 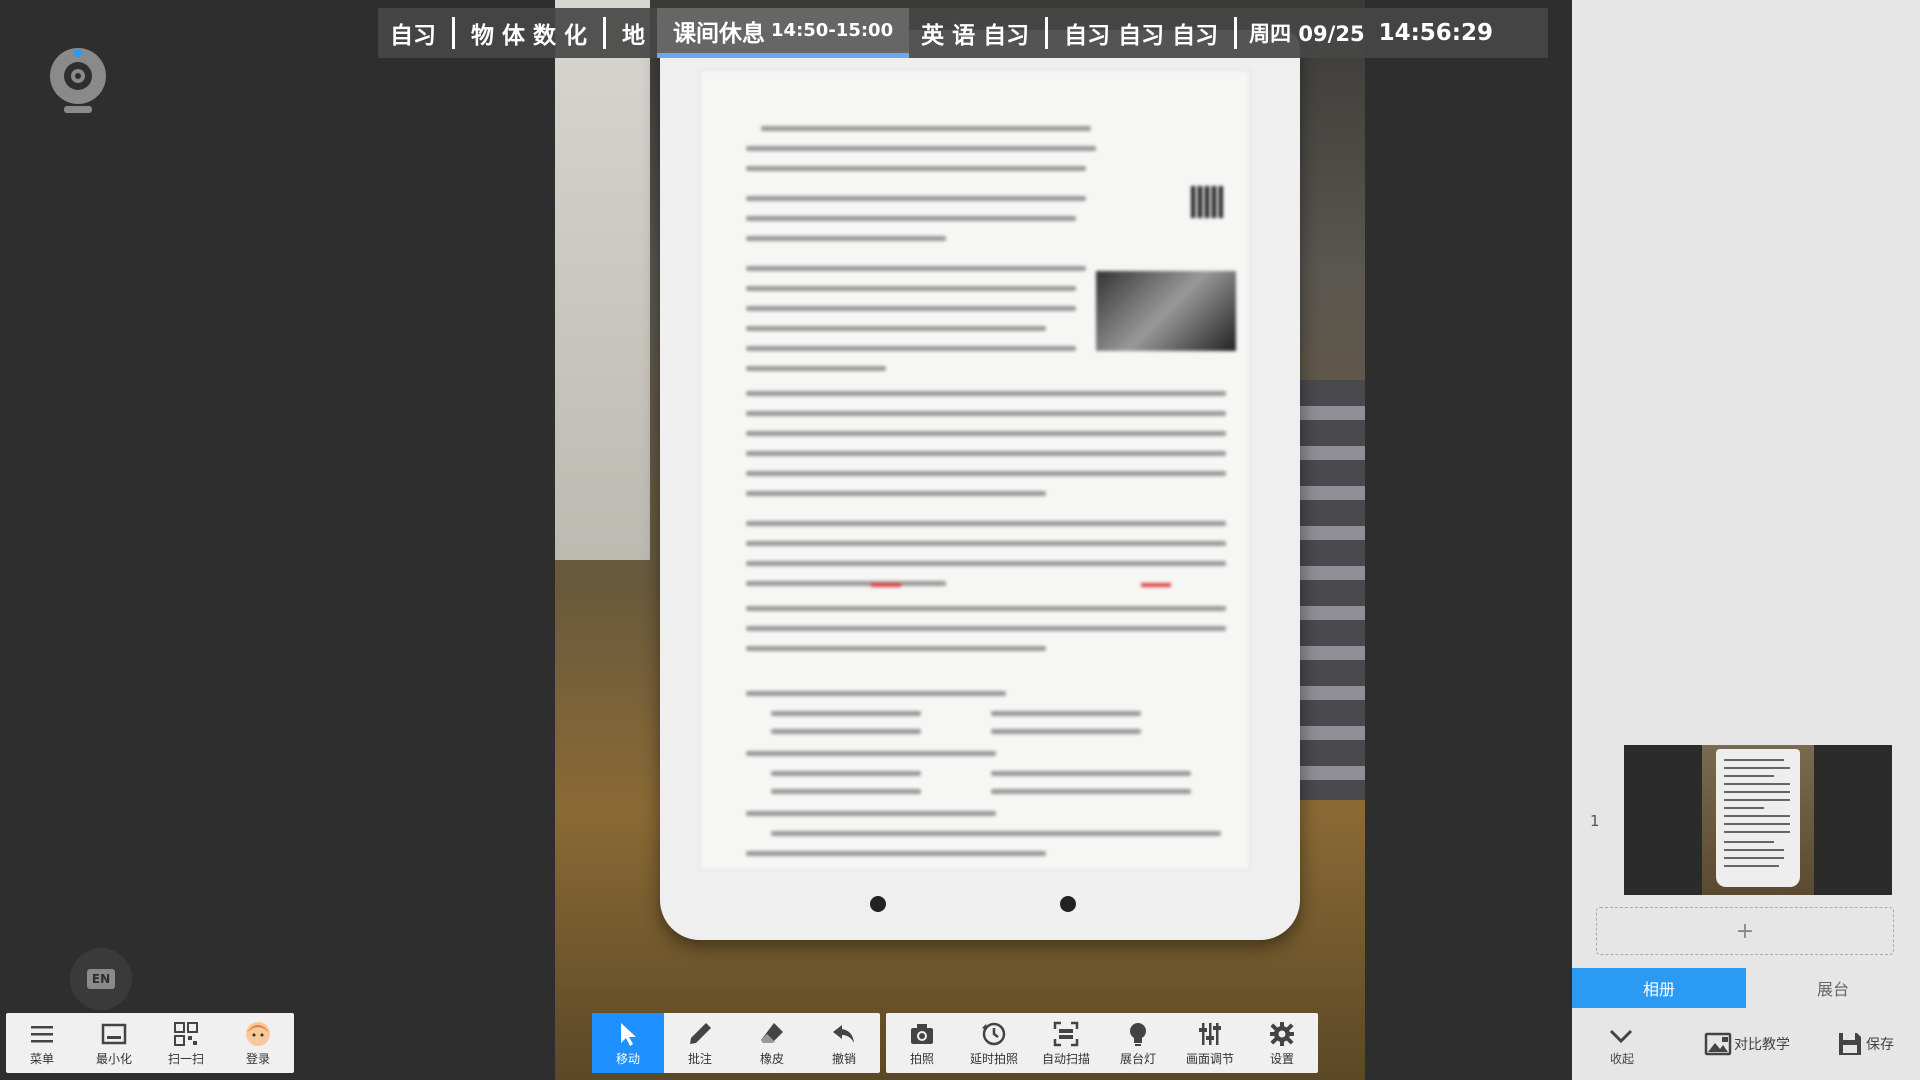 I want to click on schedule-item: 物 体 数 化, so click(x=529, y=36).